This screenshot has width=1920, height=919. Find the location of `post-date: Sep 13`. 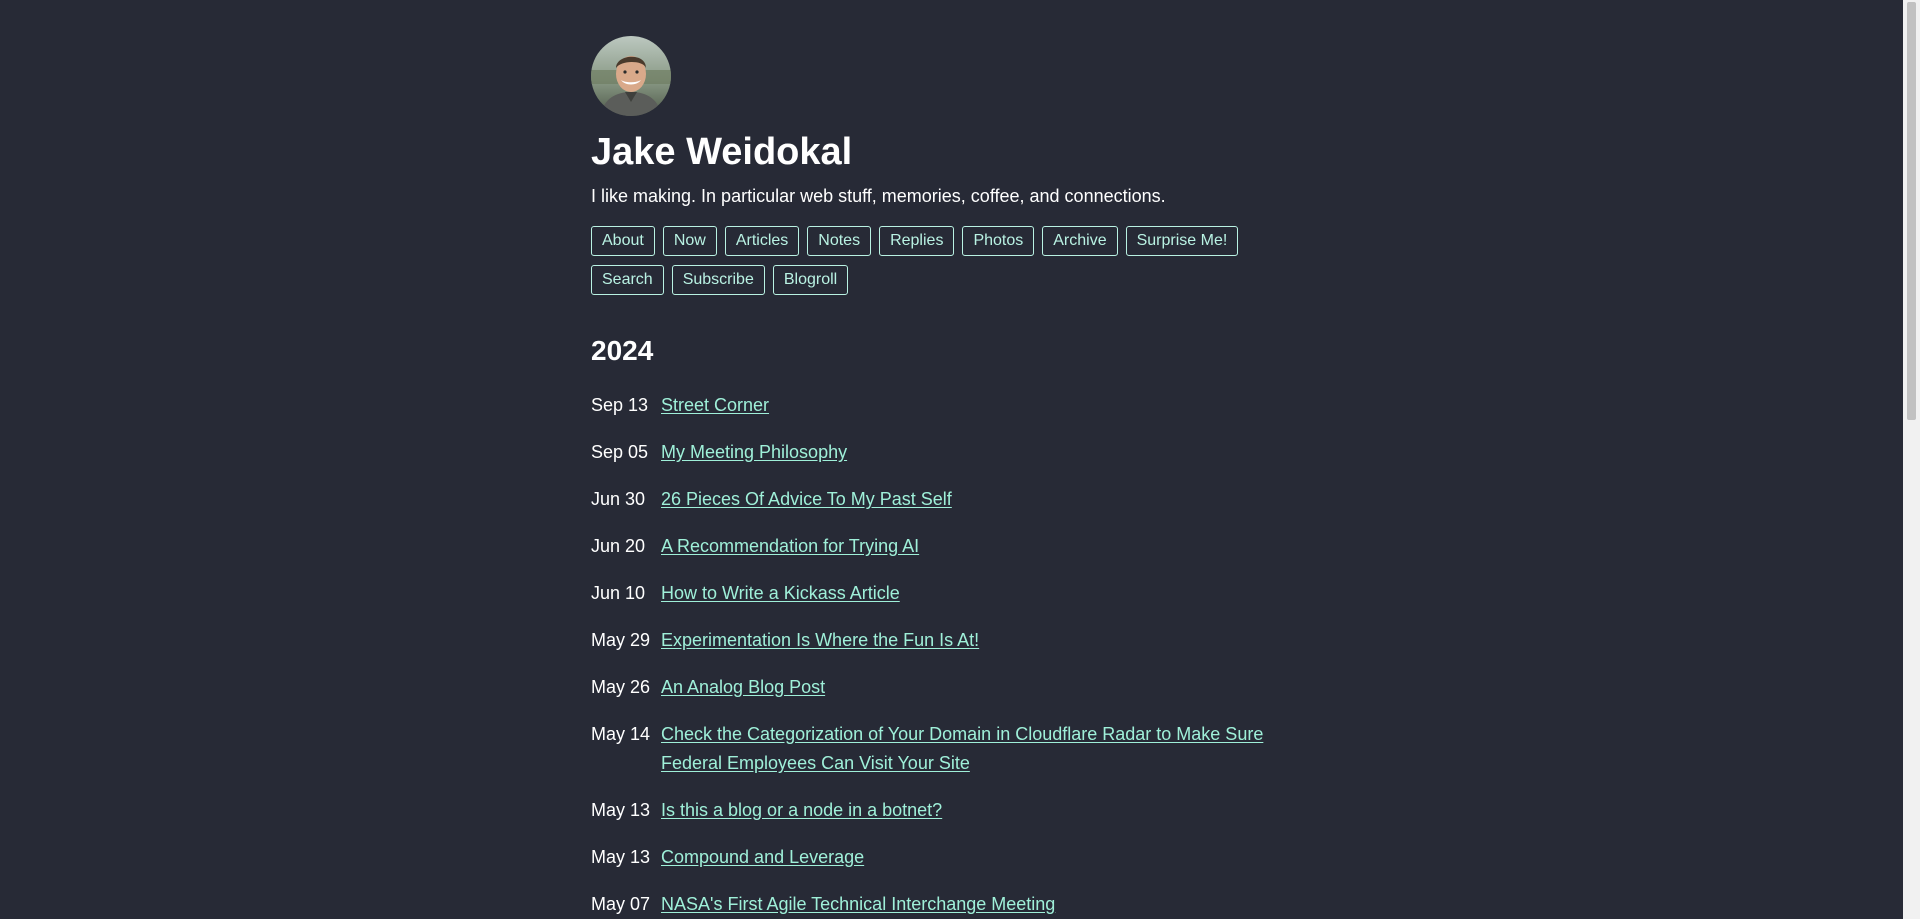

post-date: Sep 13 is located at coordinates (620, 405).